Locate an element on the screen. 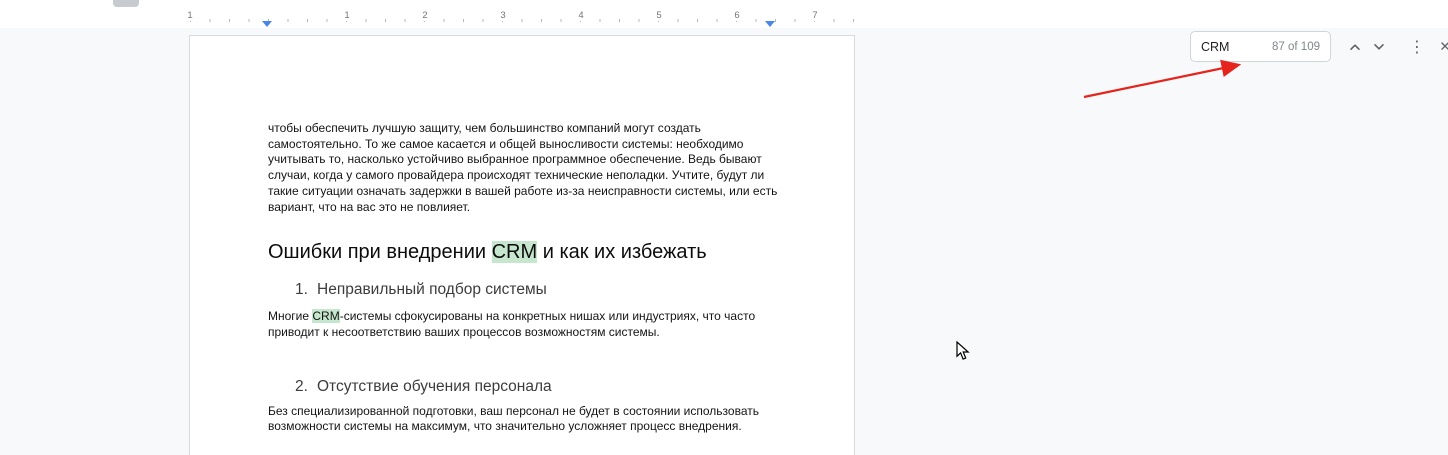  chevron-down-icon is located at coordinates (1379, 46).